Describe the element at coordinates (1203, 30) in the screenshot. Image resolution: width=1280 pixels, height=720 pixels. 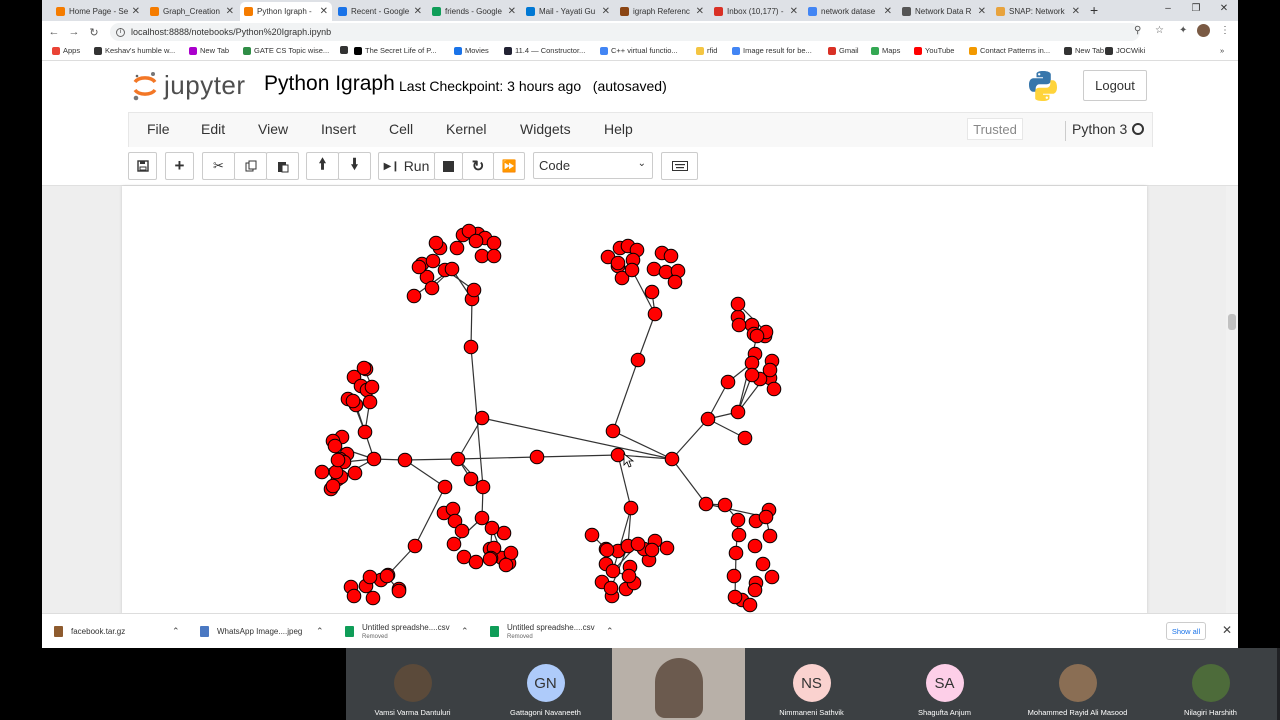
I see `profile-avatar` at that location.